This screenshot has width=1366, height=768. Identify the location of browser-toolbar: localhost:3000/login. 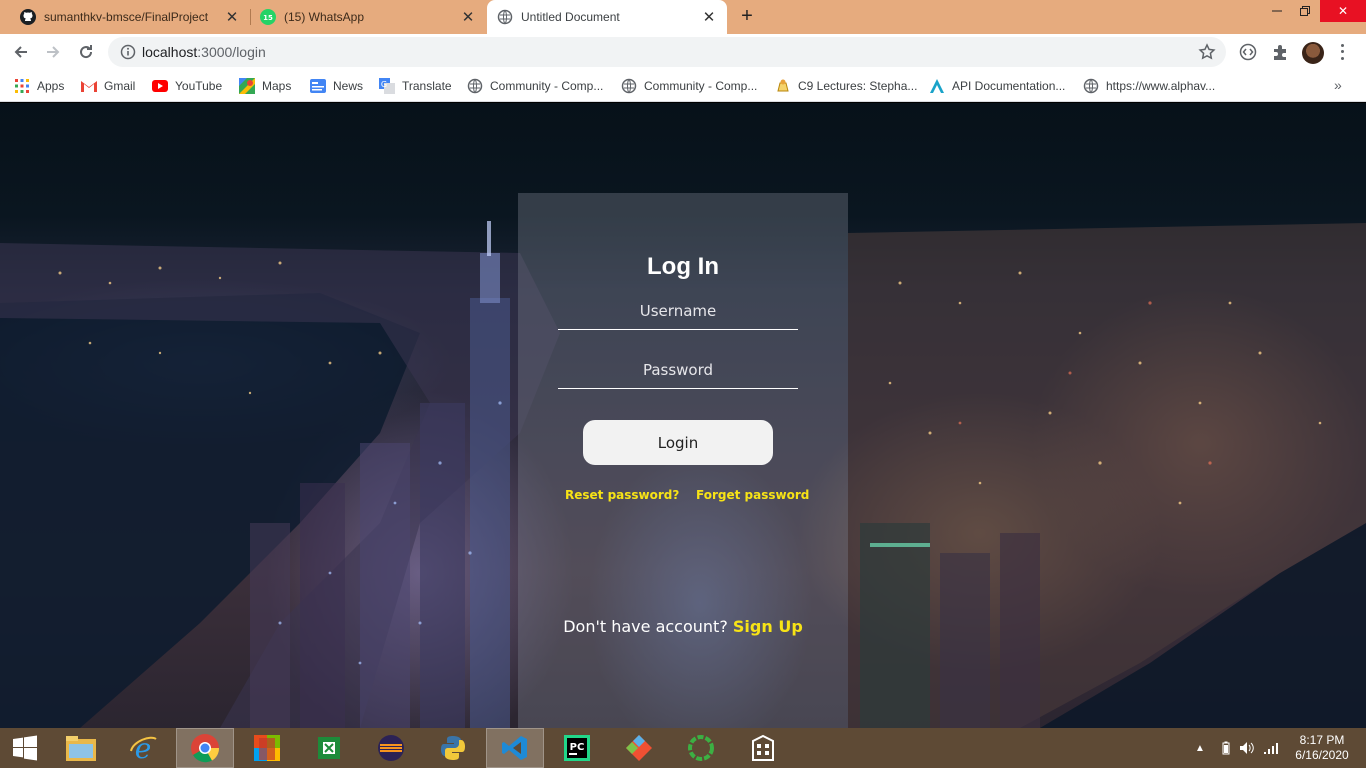
(683, 52).